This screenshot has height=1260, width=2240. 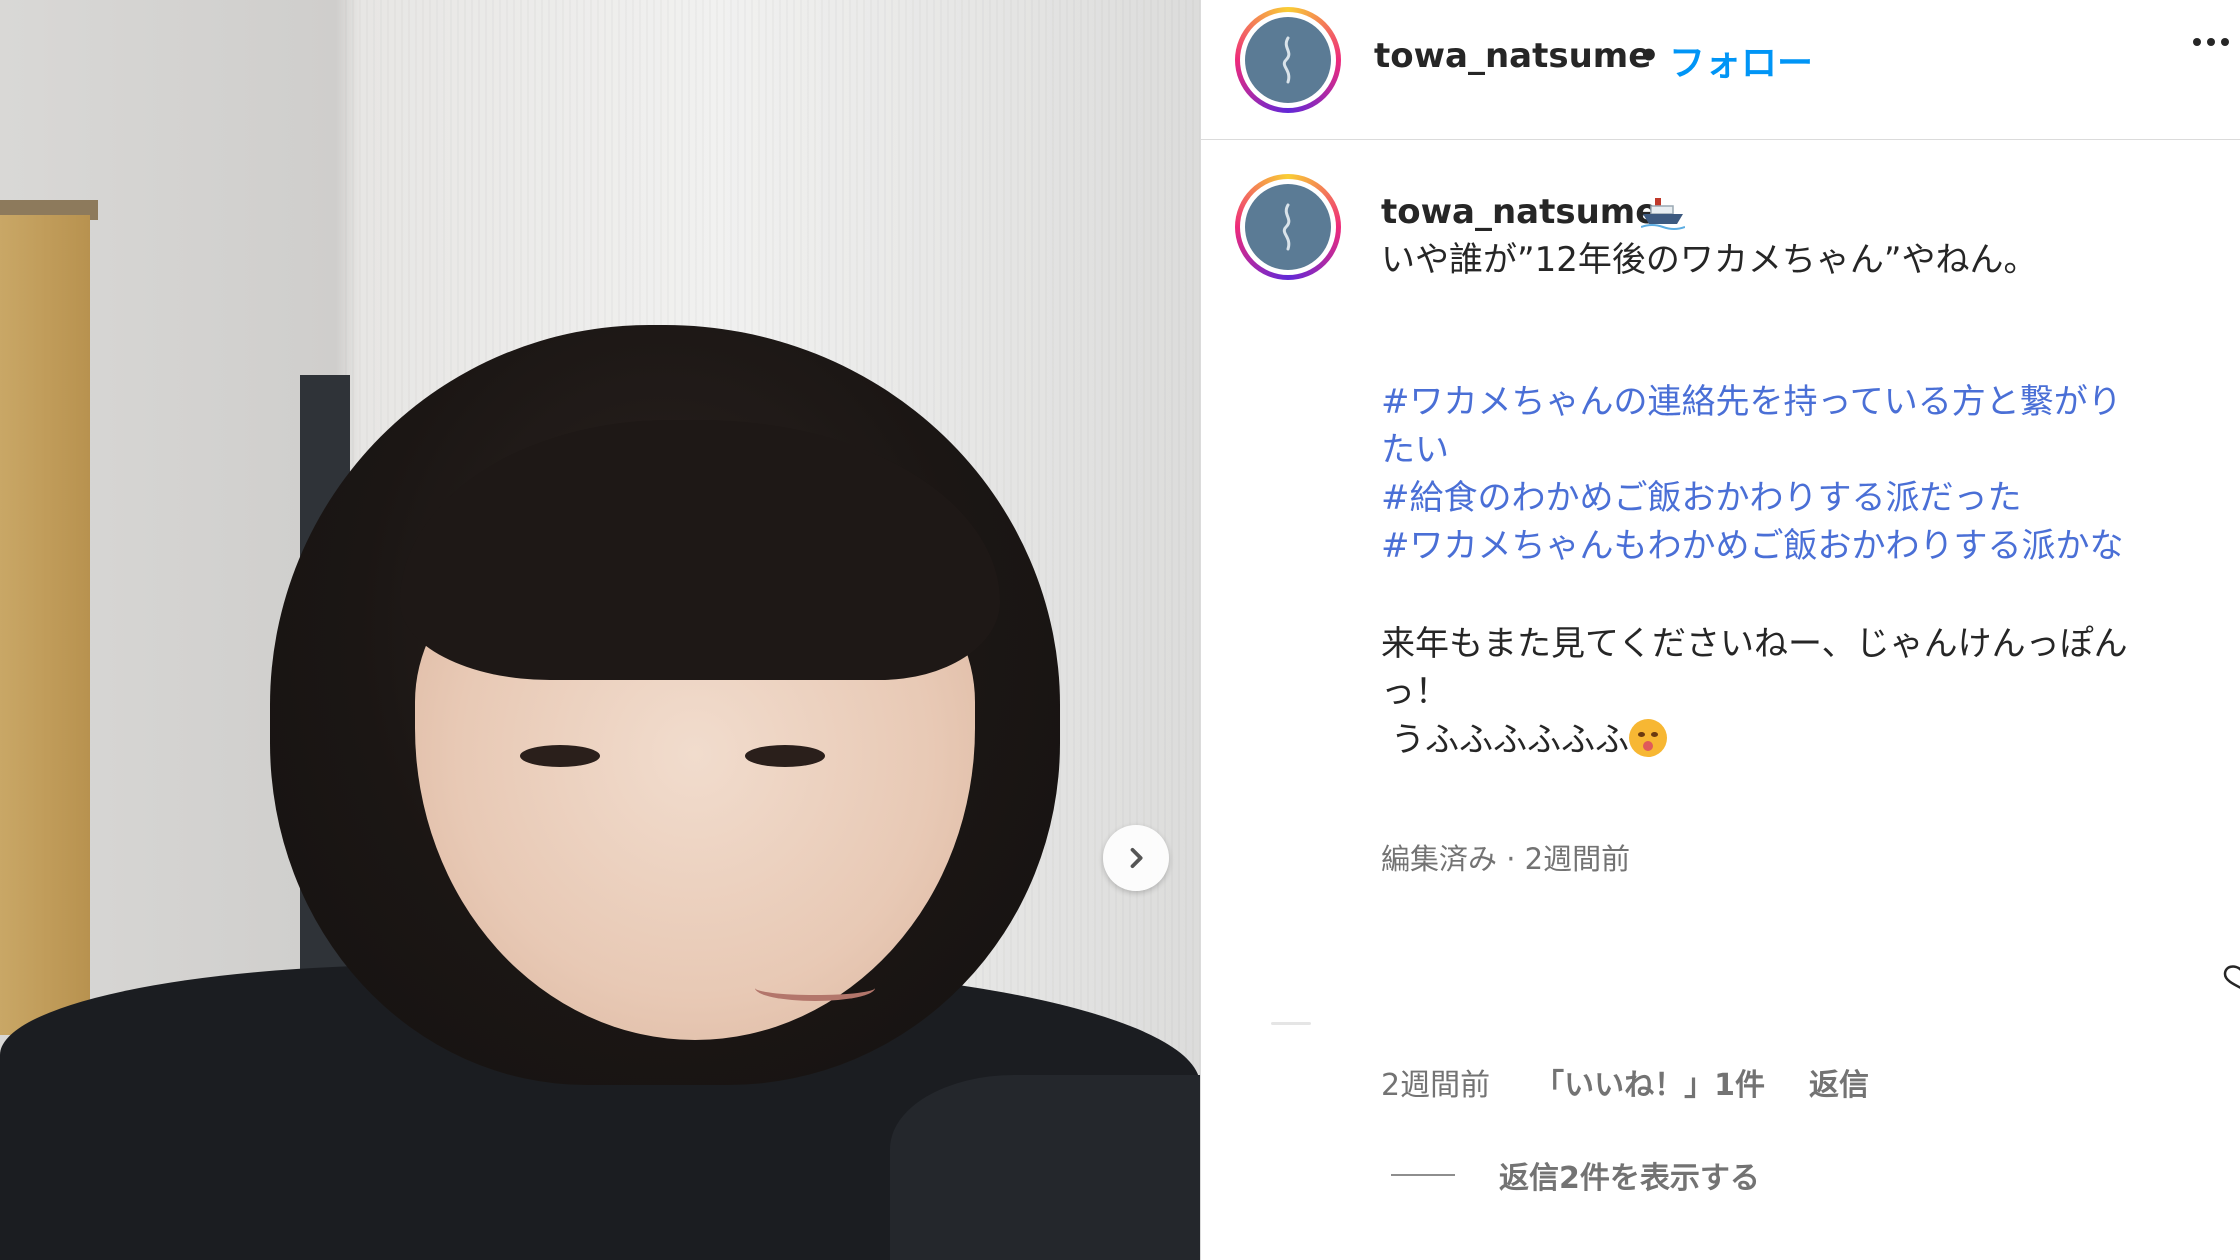 What do you see at coordinates (1663, 214) in the screenshot?
I see `ship-emoji-icon` at bounding box center [1663, 214].